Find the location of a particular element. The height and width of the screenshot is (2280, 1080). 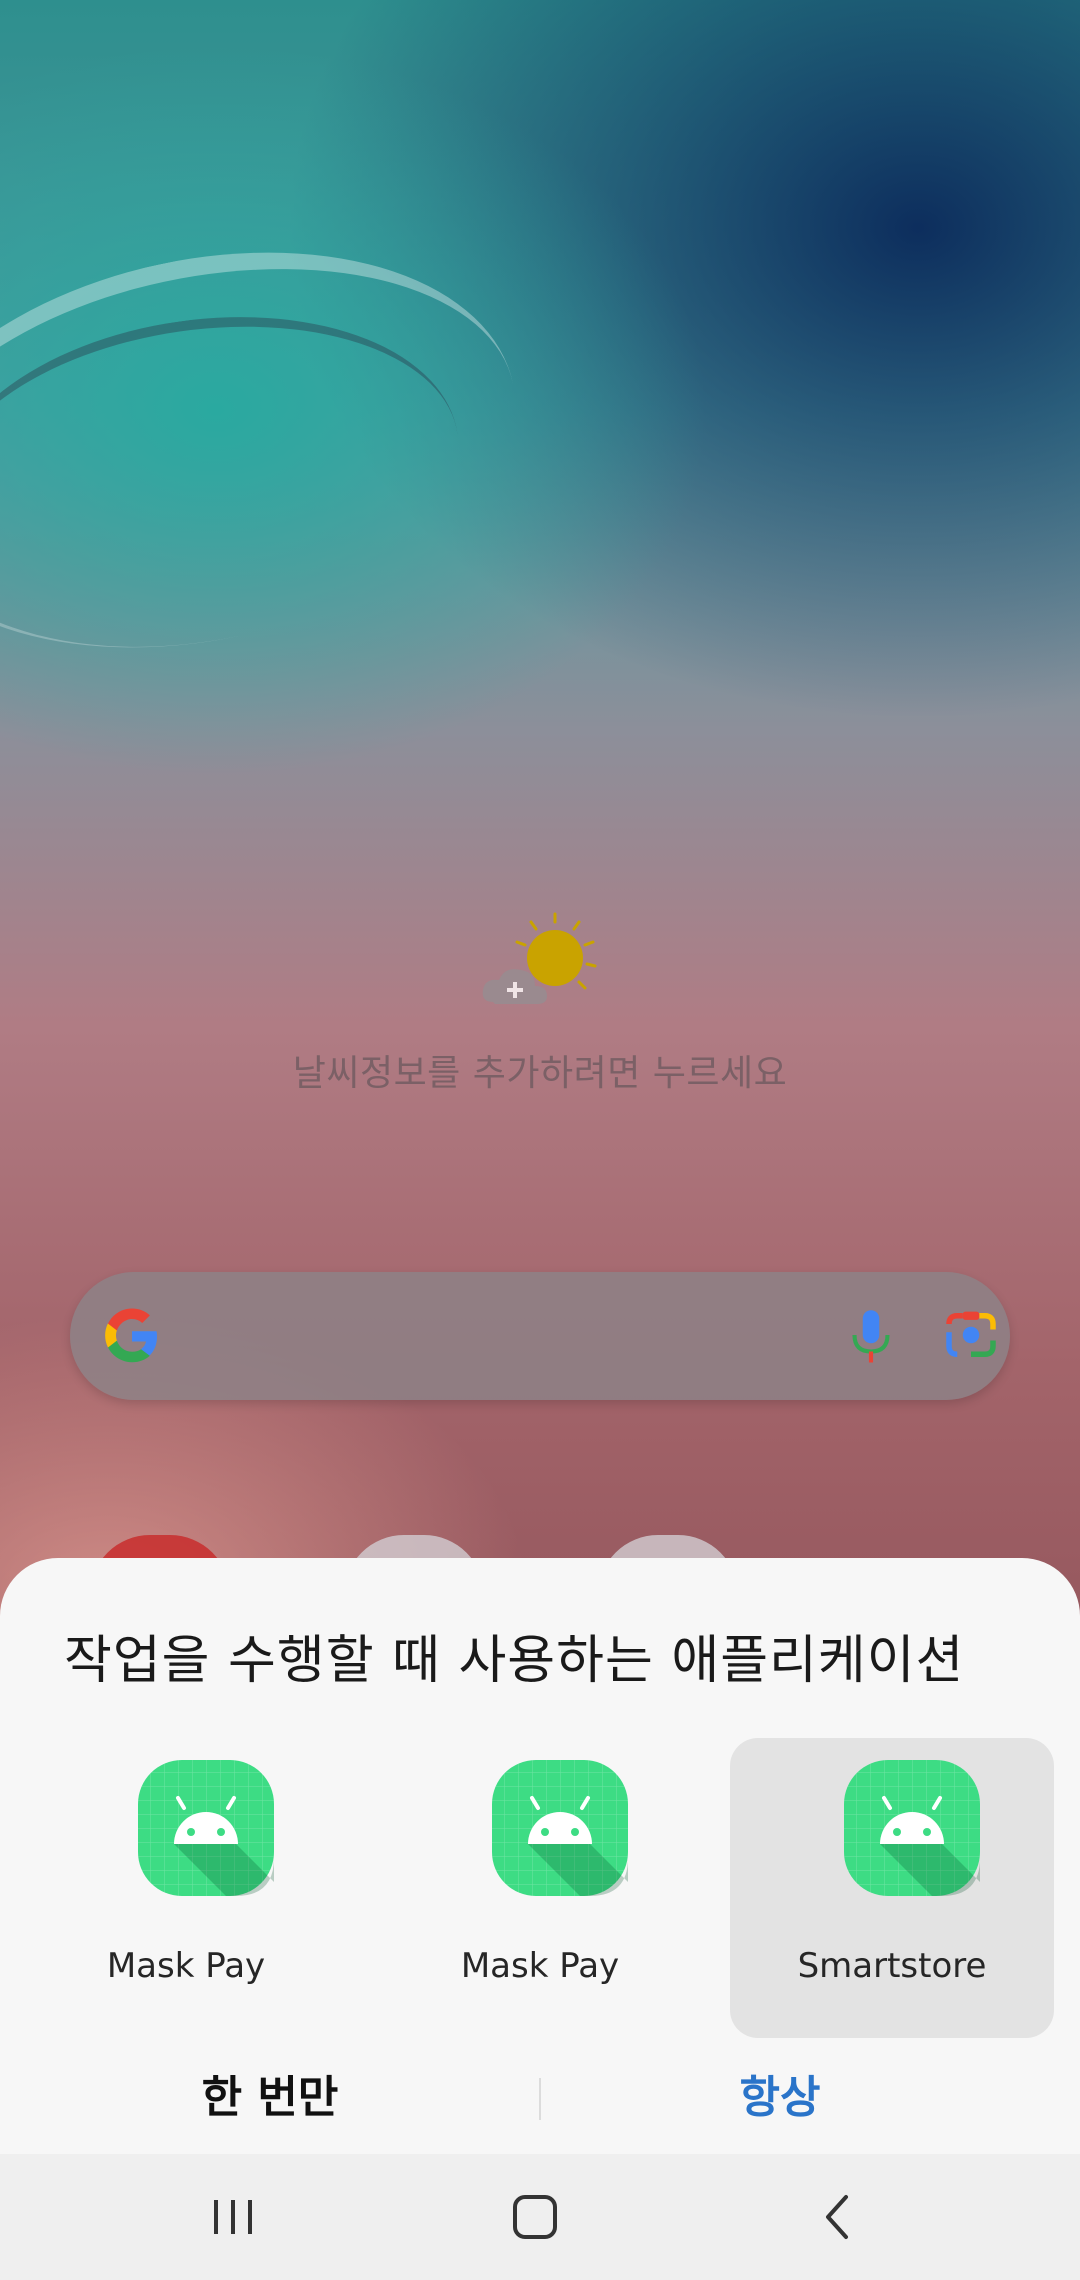

recents-icon is located at coordinates (233, 2217).